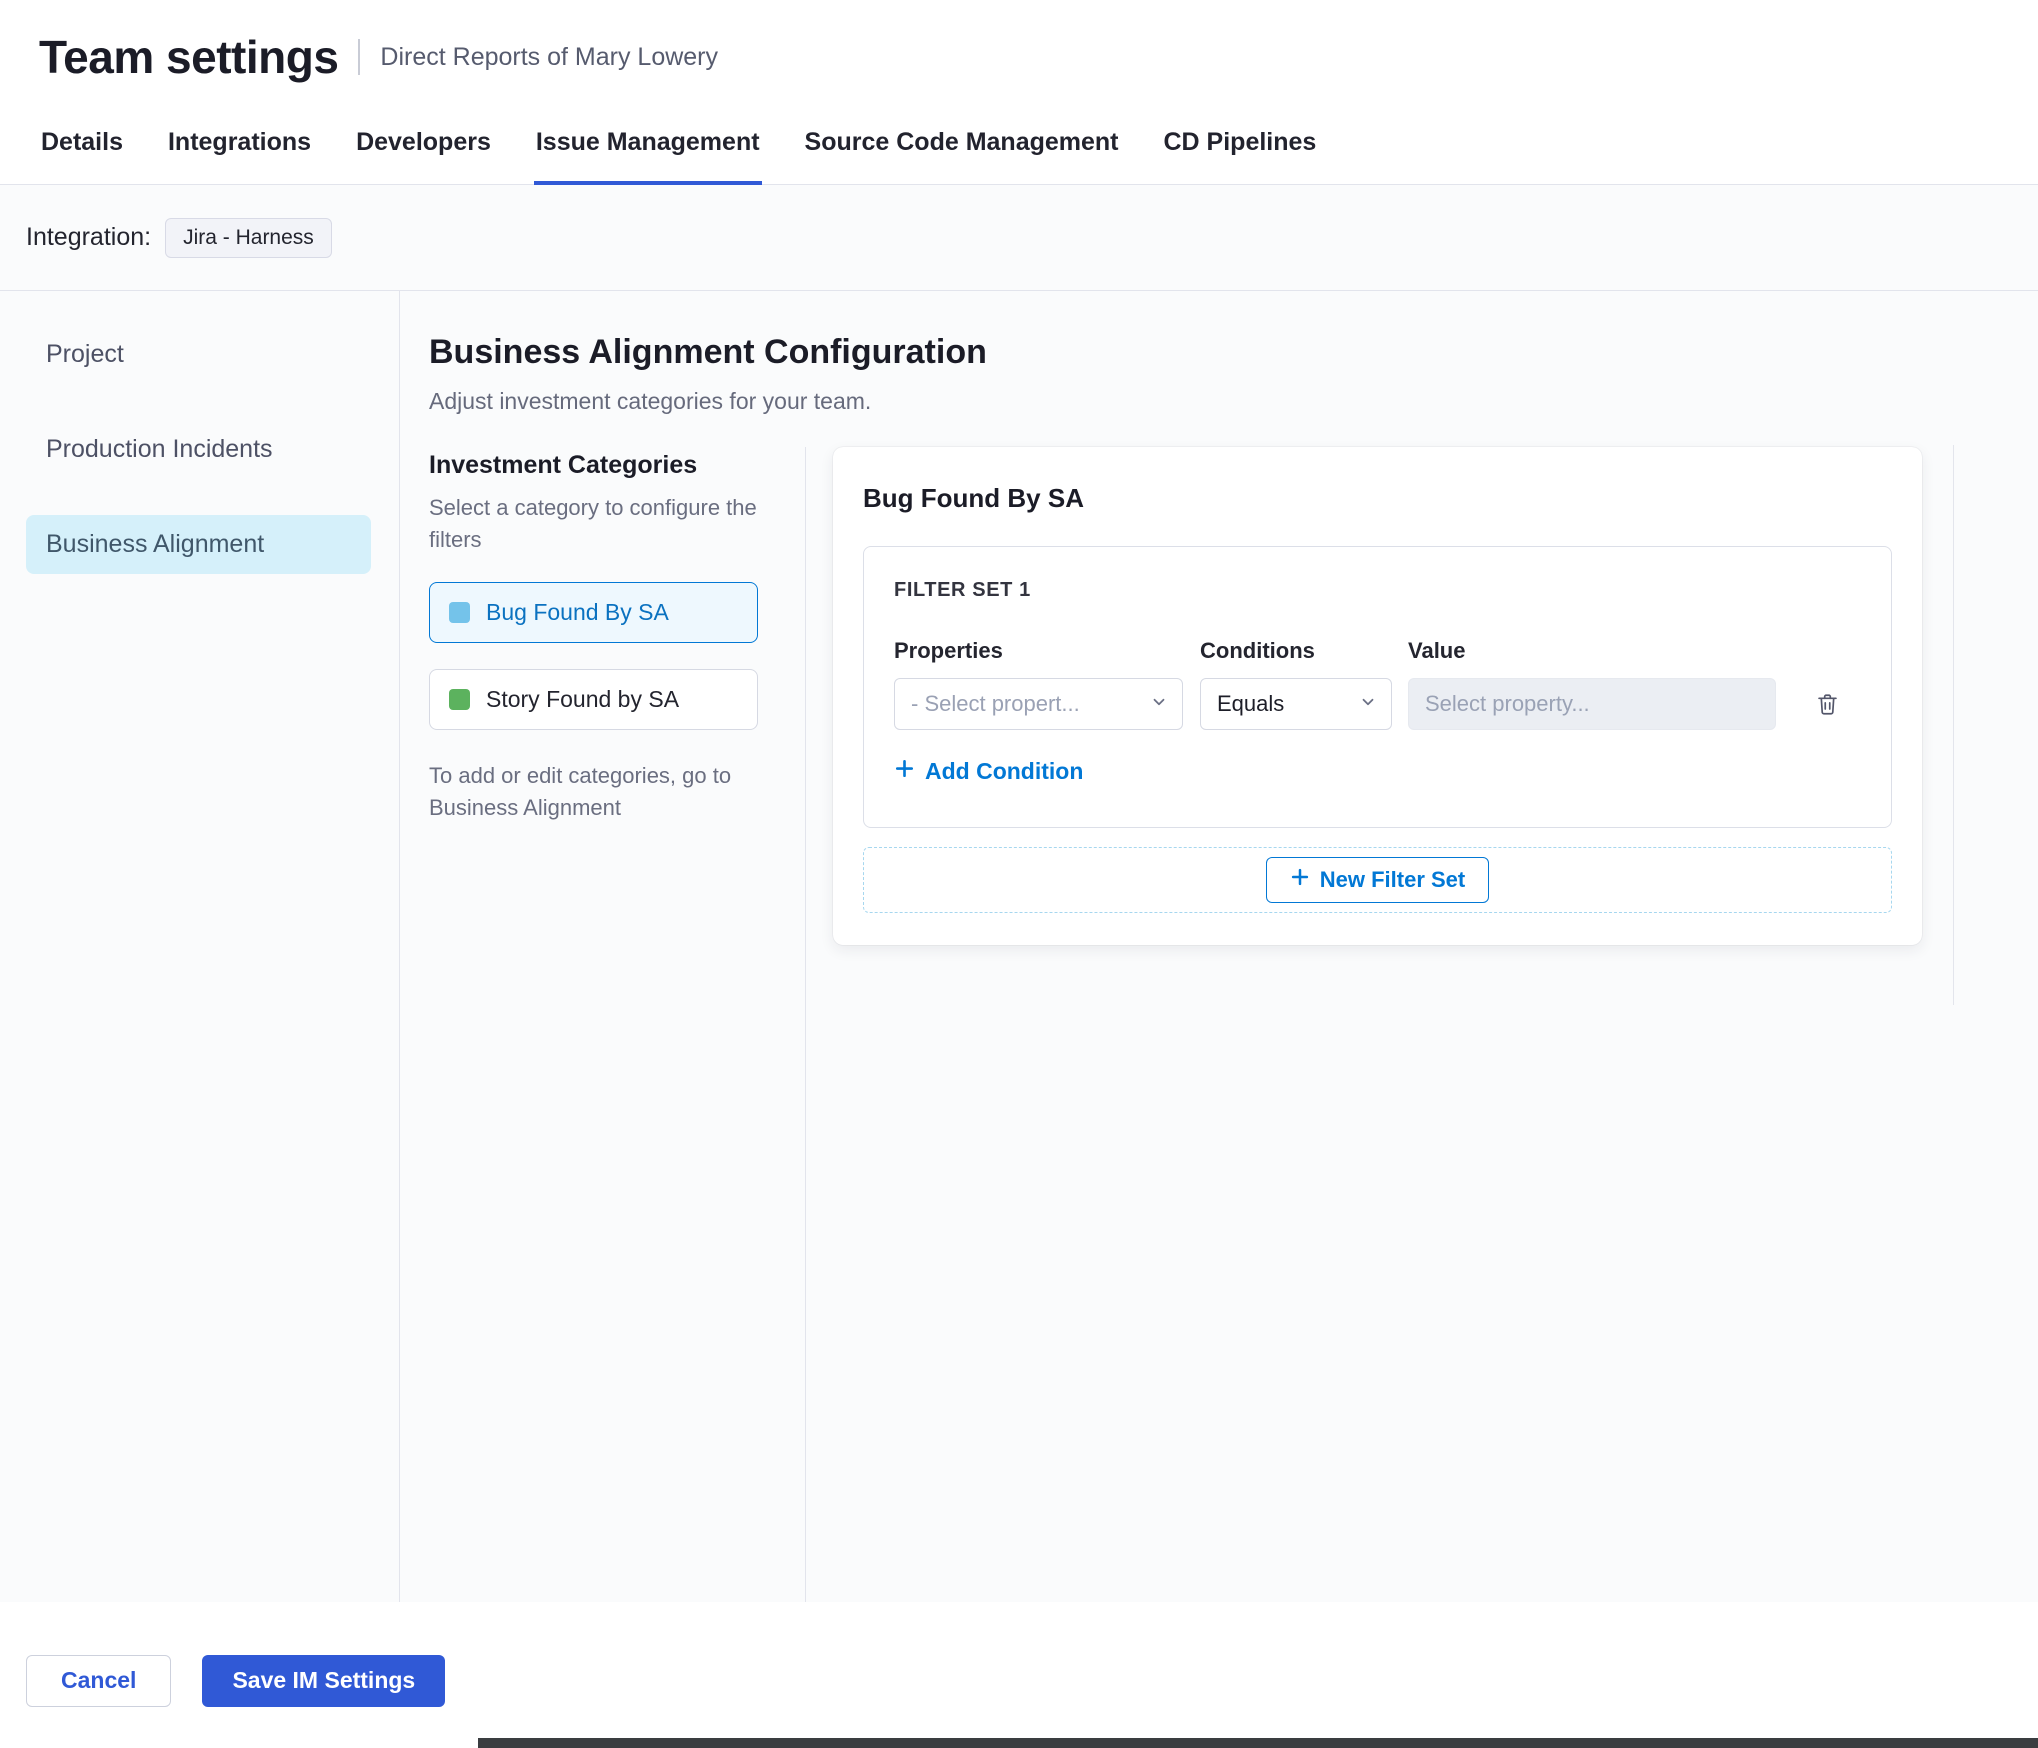 The height and width of the screenshot is (1748, 2038). I want to click on tab-issue-management: Issue Management, so click(647, 145).